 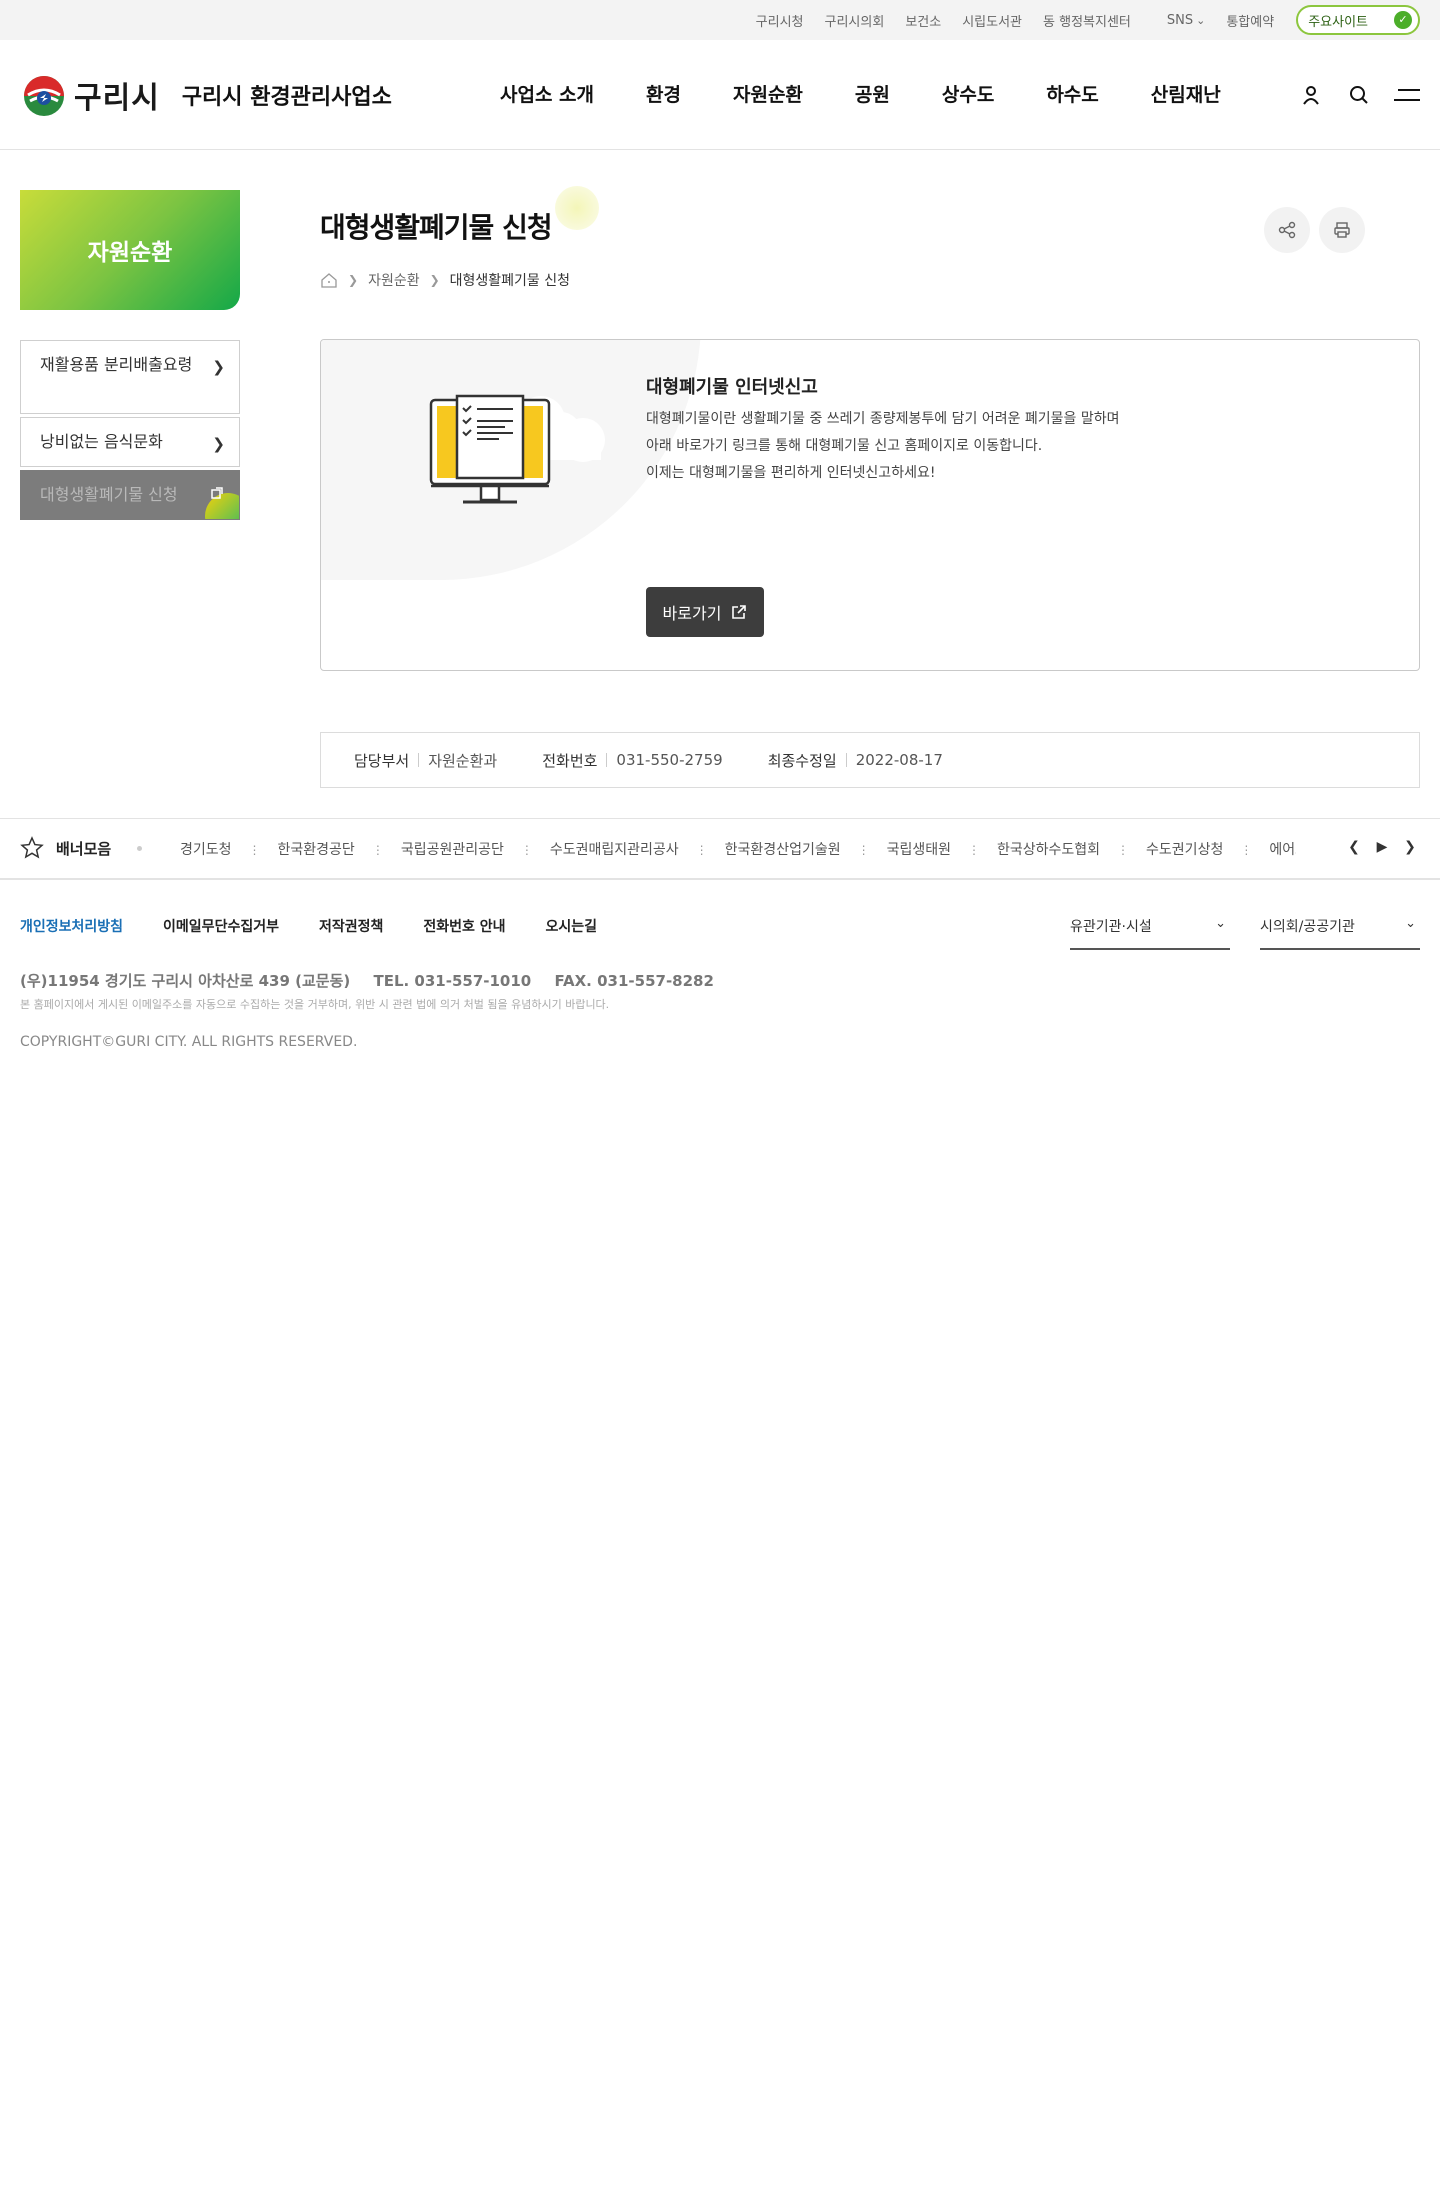 What do you see at coordinates (1184, 849) in the screenshot?
I see `banner-item: 수도권기상청` at bounding box center [1184, 849].